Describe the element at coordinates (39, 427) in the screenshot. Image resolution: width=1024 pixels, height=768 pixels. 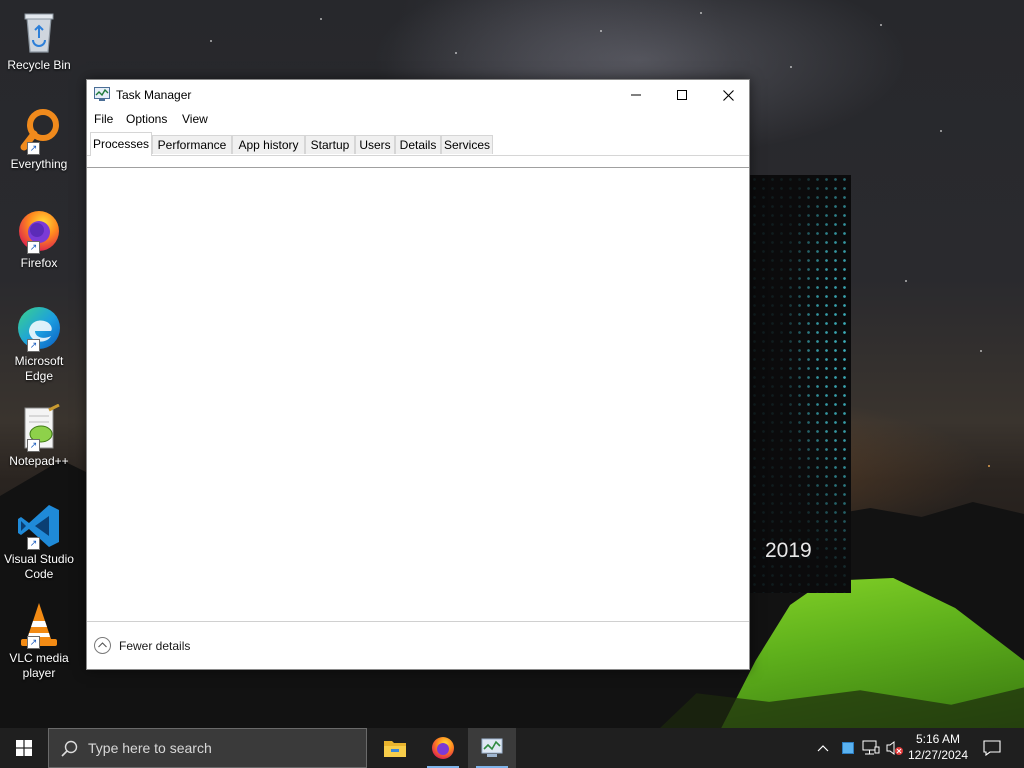
I see `notepad-plus-plus-icon: ↗` at that location.